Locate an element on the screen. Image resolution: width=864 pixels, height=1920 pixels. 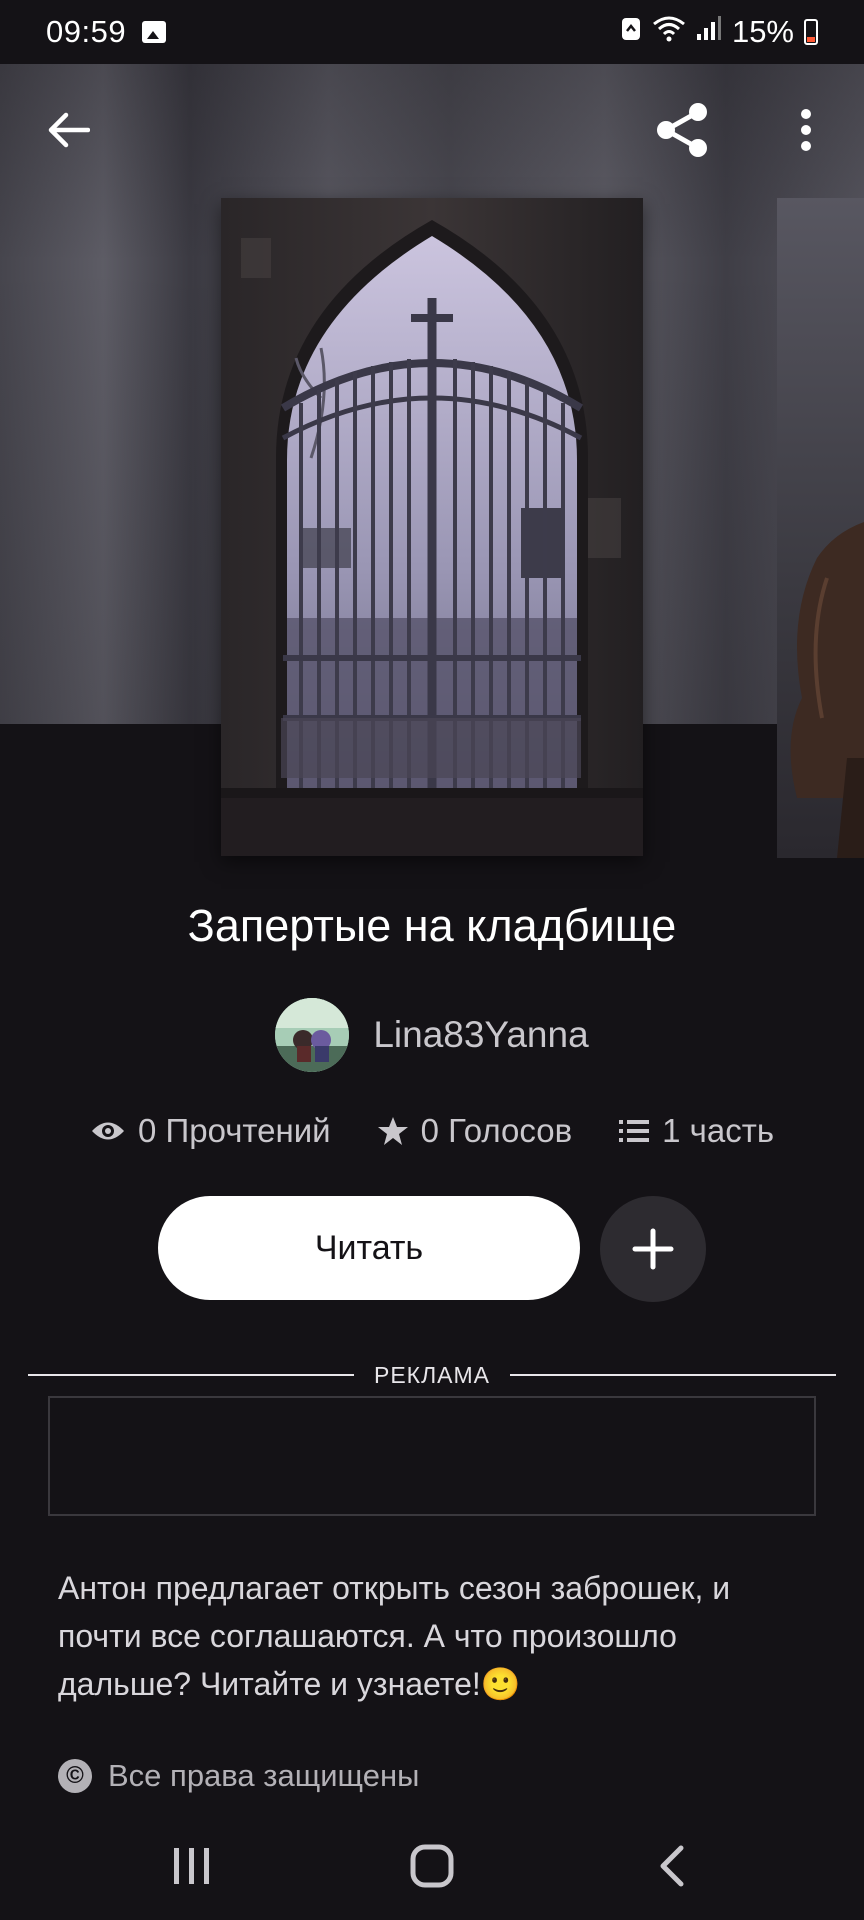
back-nav-button is located at coordinates (672, 1866).